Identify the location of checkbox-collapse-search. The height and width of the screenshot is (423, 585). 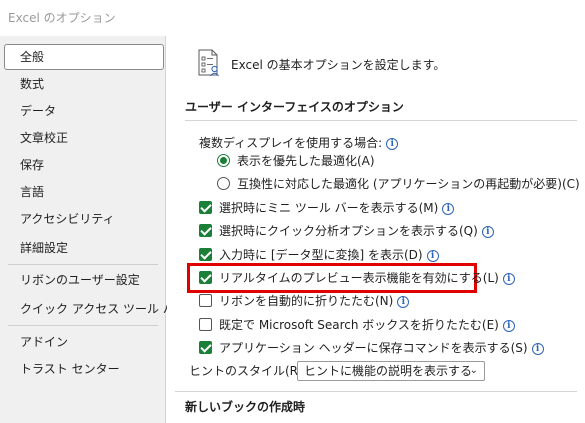
(205, 324).